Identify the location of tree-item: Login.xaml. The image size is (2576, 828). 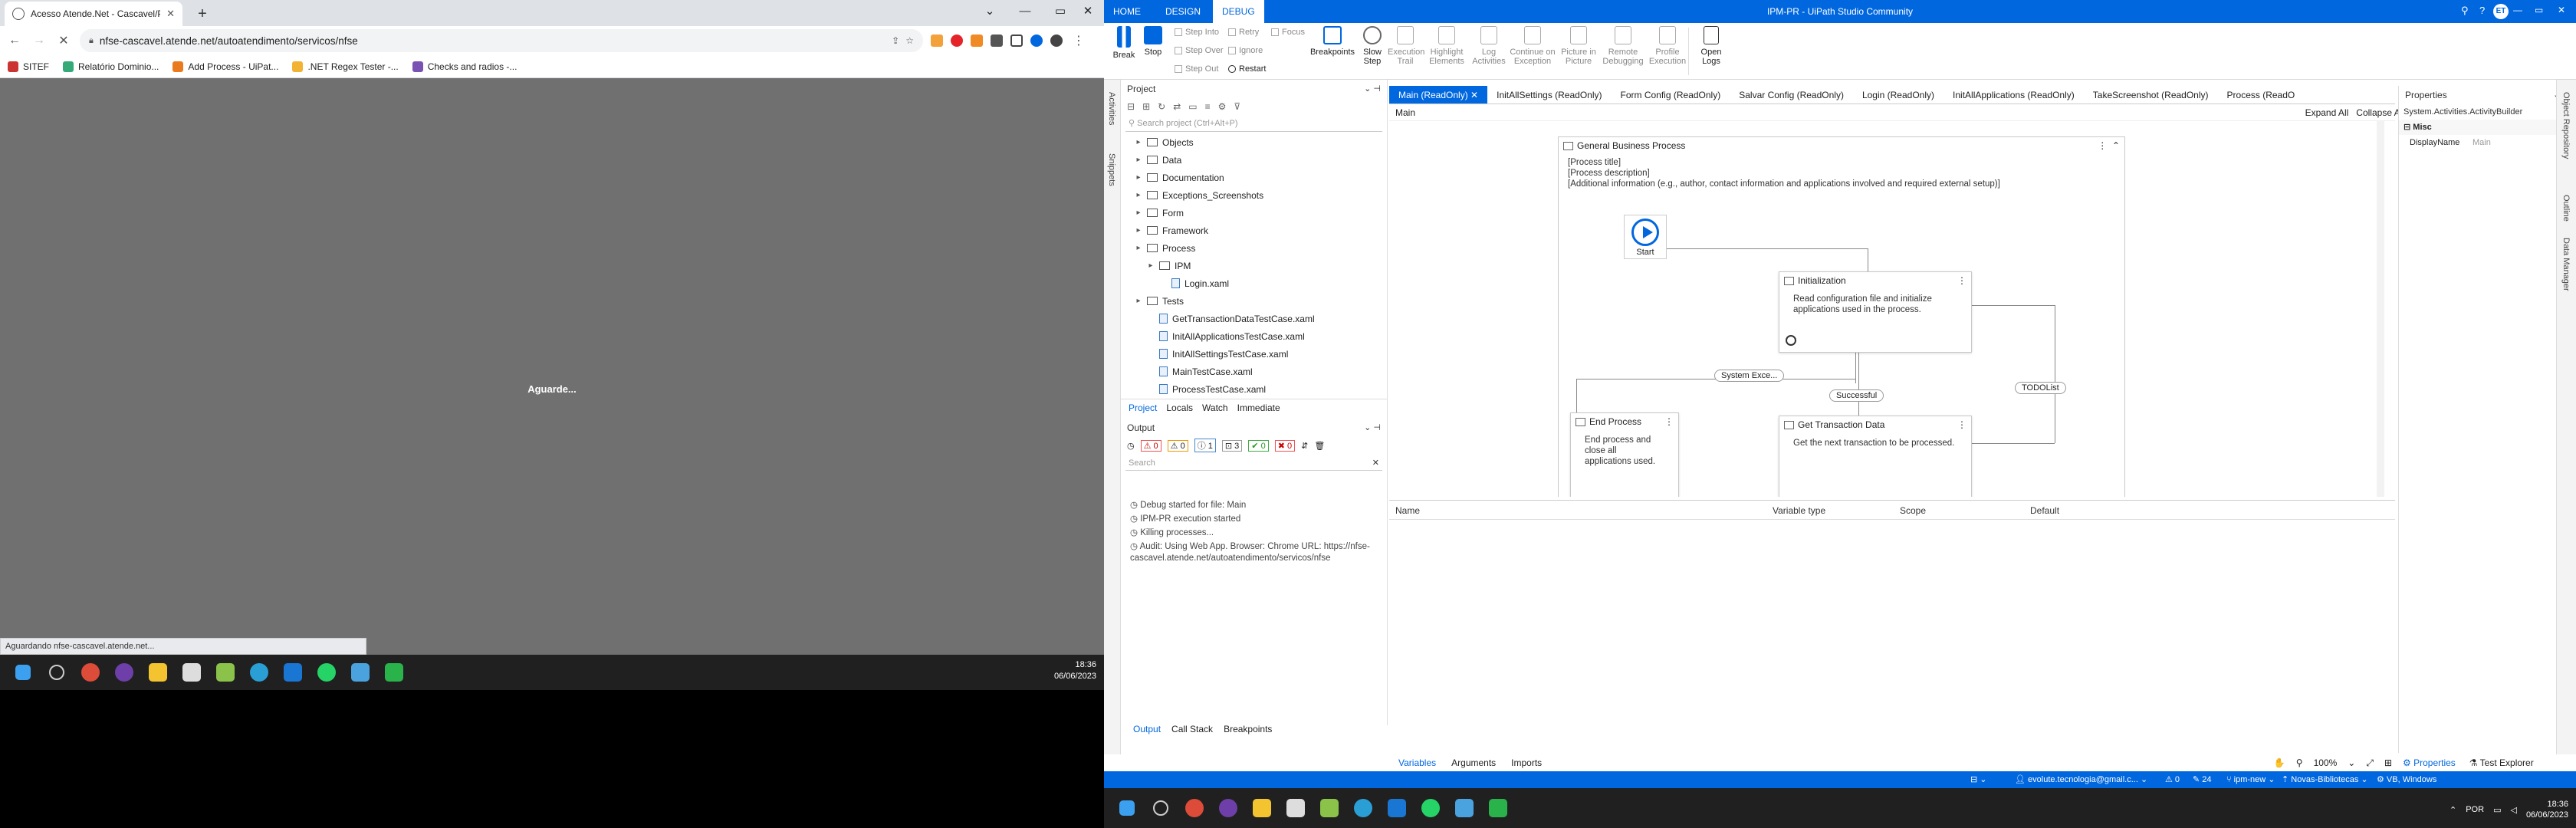
(1251, 283).